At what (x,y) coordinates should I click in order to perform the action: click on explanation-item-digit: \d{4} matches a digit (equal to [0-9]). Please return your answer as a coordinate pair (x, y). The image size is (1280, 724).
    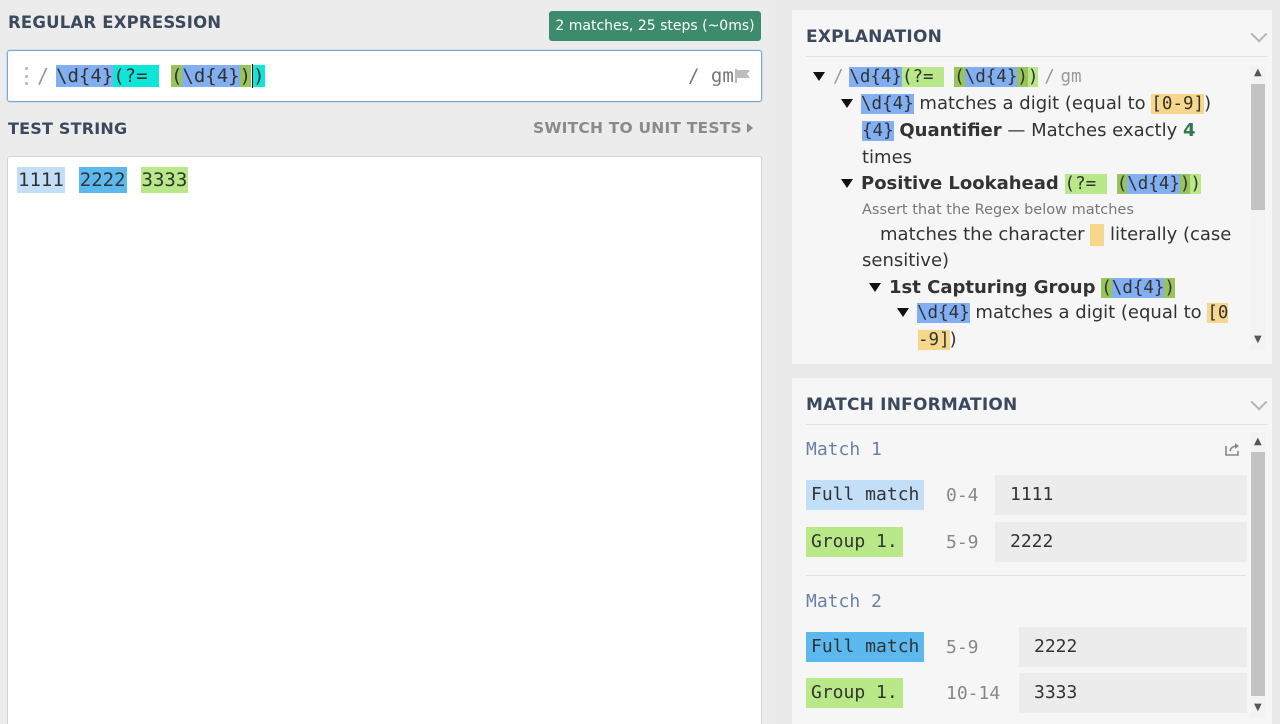
    Looking at the image, I should click on (1026, 104).